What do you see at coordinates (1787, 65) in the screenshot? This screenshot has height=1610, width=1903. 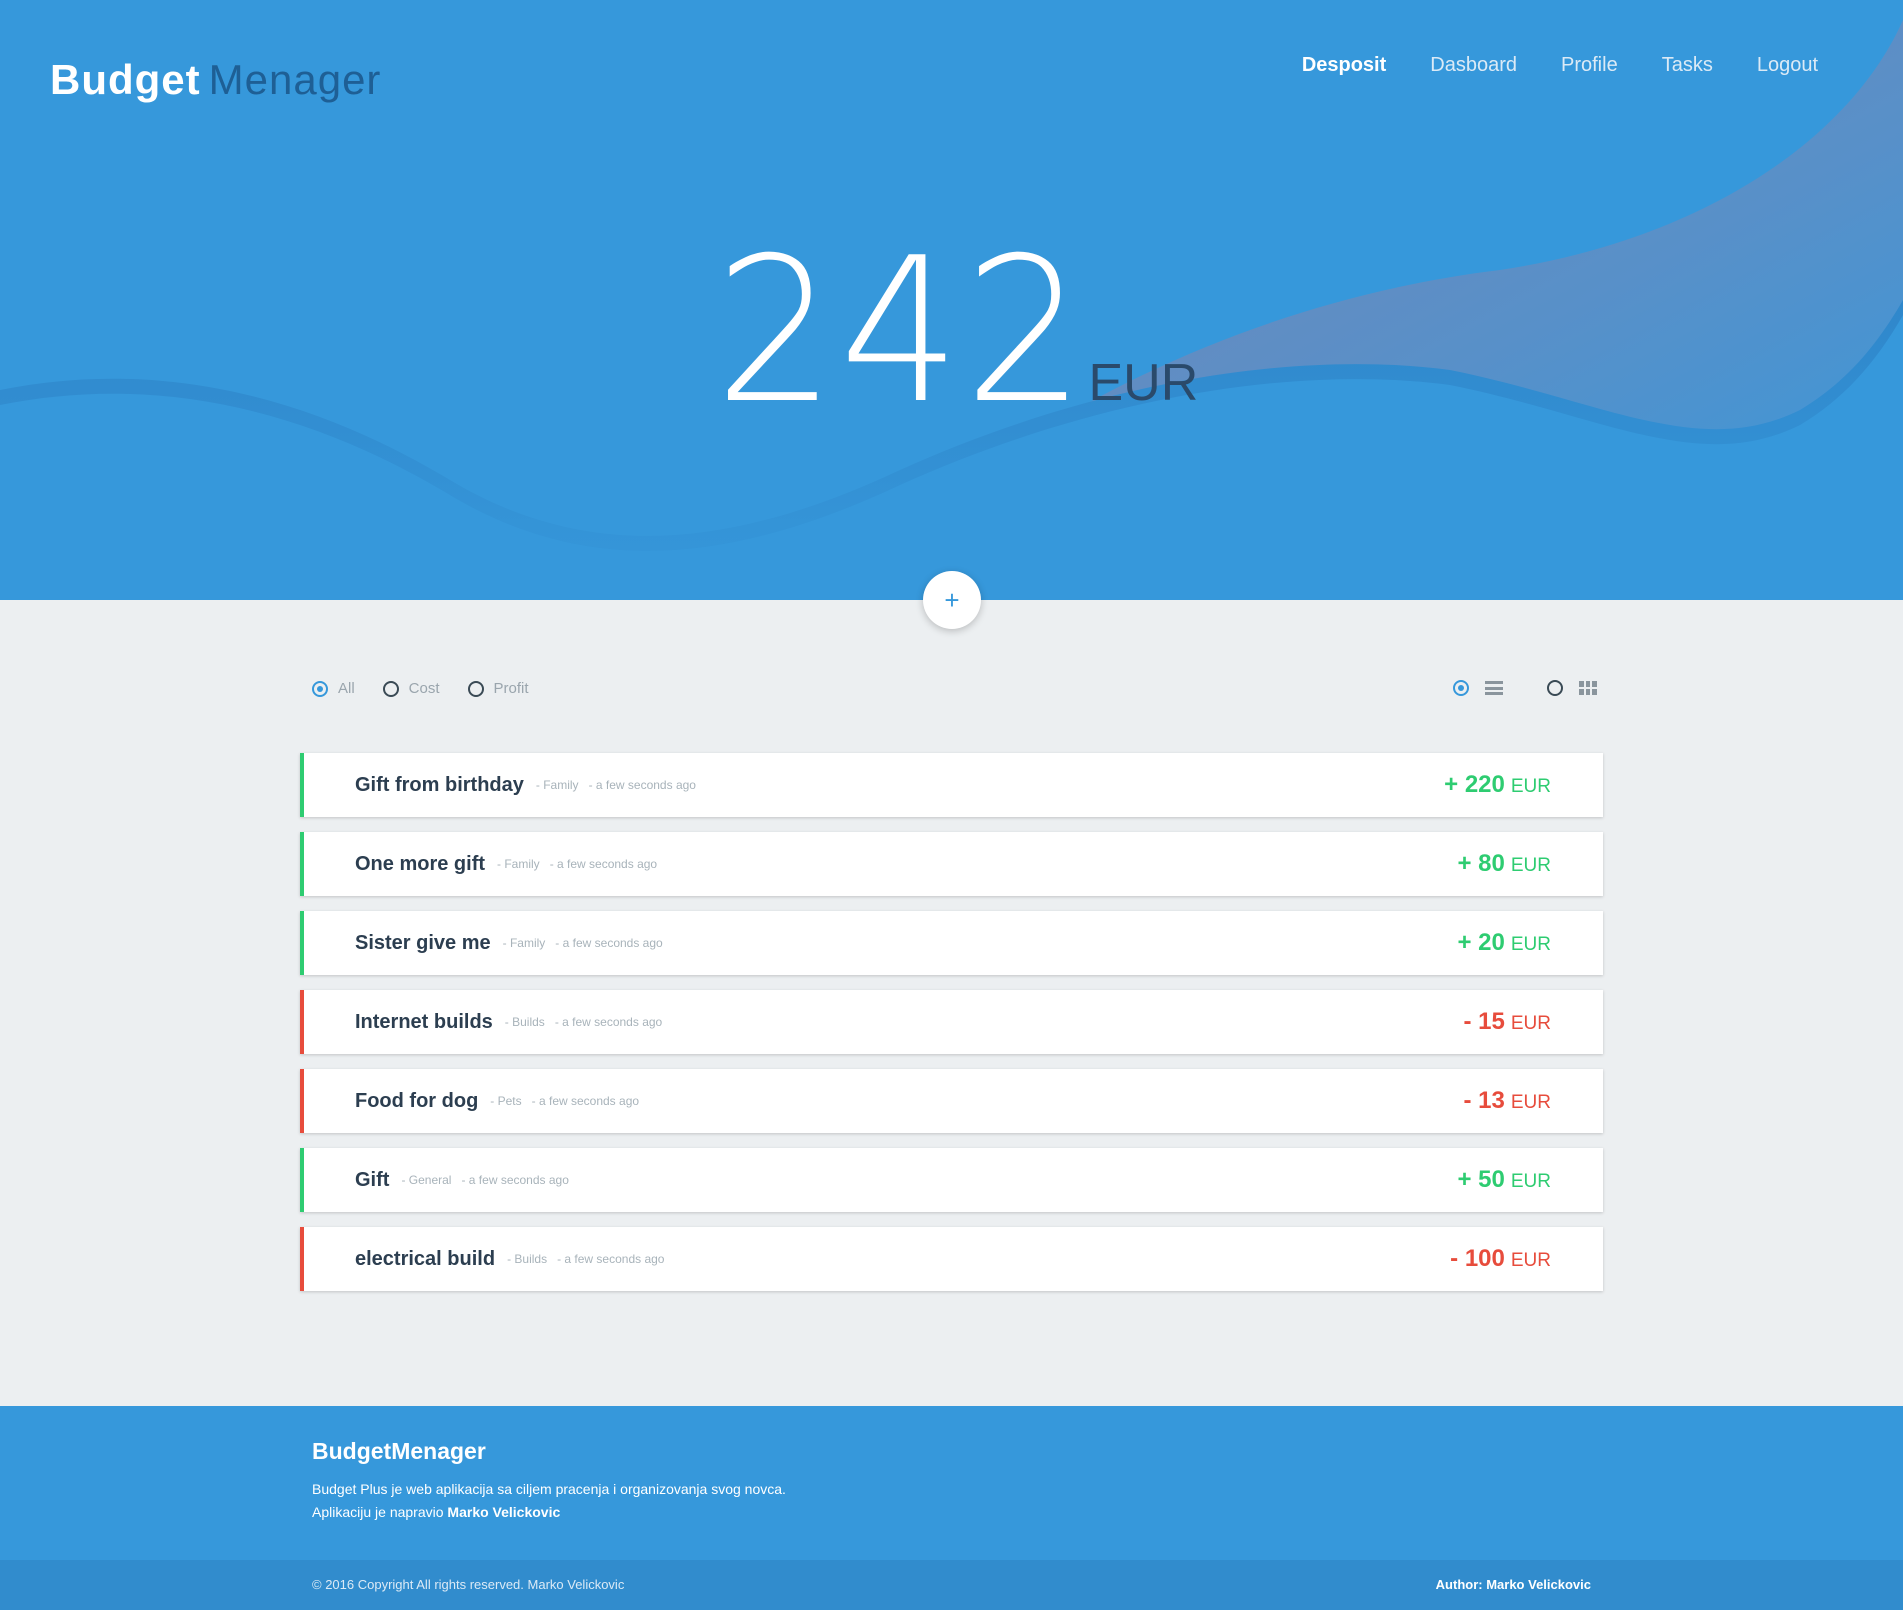 I see `nav-logout: Logout` at bounding box center [1787, 65].